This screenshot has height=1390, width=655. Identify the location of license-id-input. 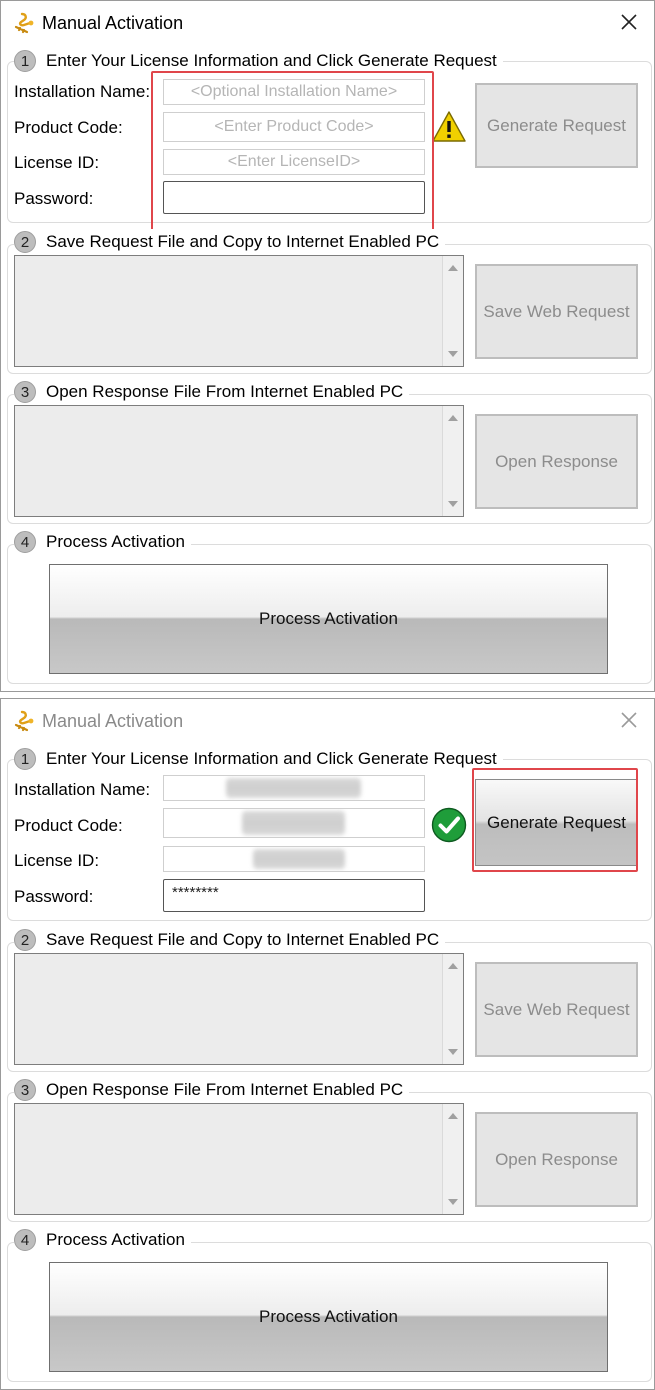
(294, 859).